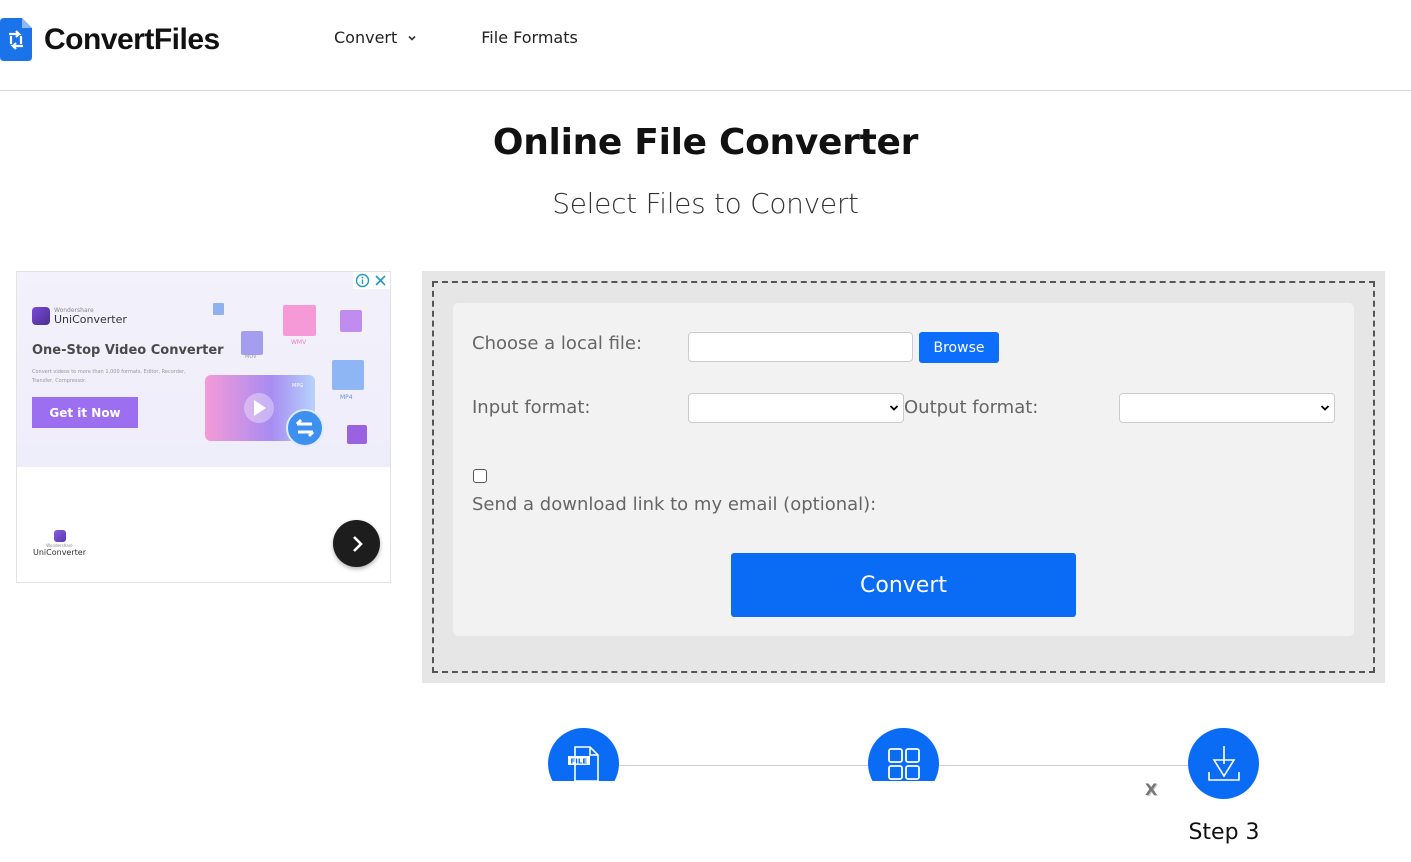 Image resolution: width=1411 pixels, height=862 pixels. Describe the element at coordinates (299, 320) in the screenshot. I see `wmv-file-icon` at that location.